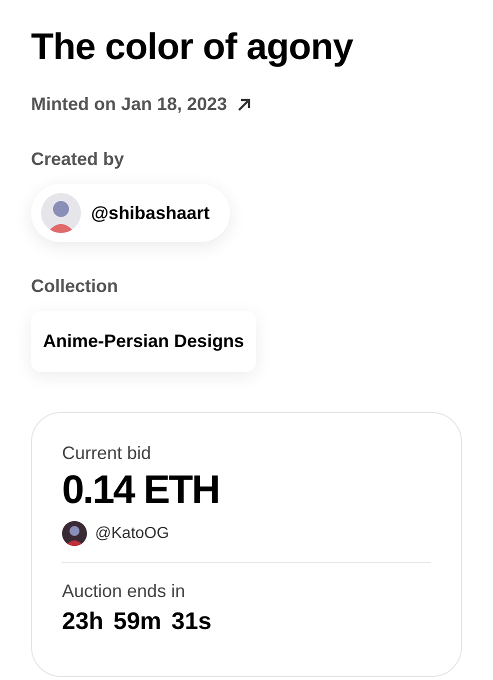  I want to click on countdown-value: 59m, so click(137, 622).